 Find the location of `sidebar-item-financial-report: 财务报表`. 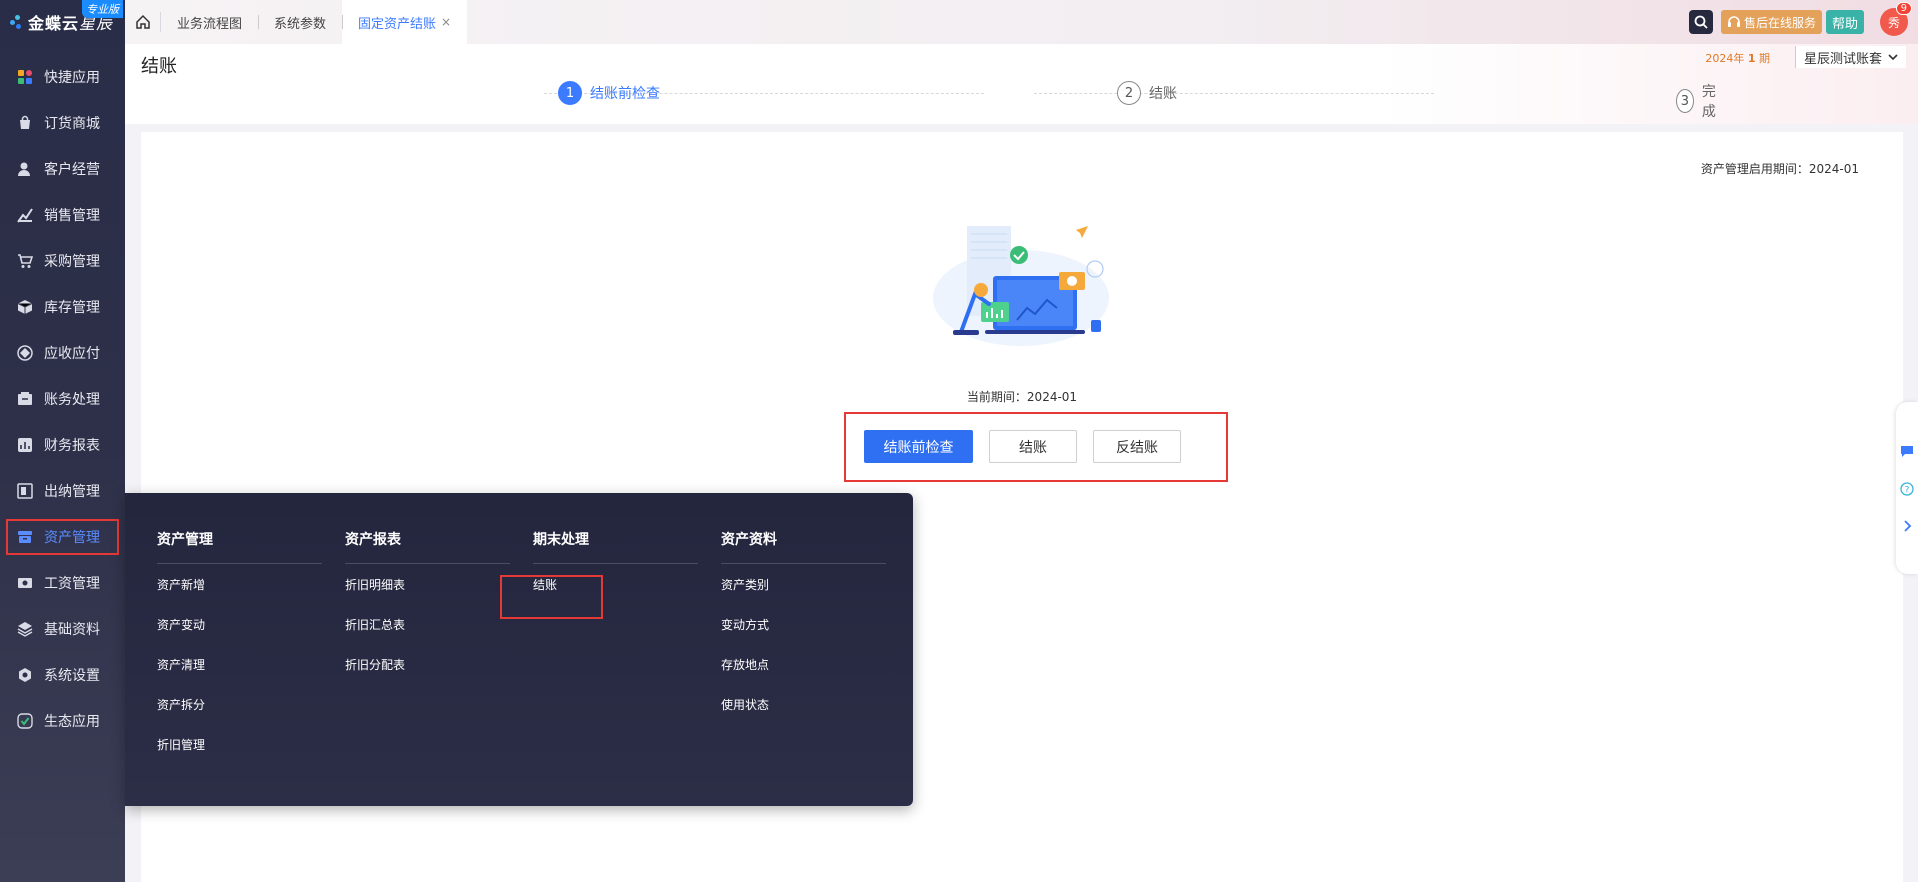

sidebar-item-financial-report: 财务报表 is located at coordinates (62, 445).